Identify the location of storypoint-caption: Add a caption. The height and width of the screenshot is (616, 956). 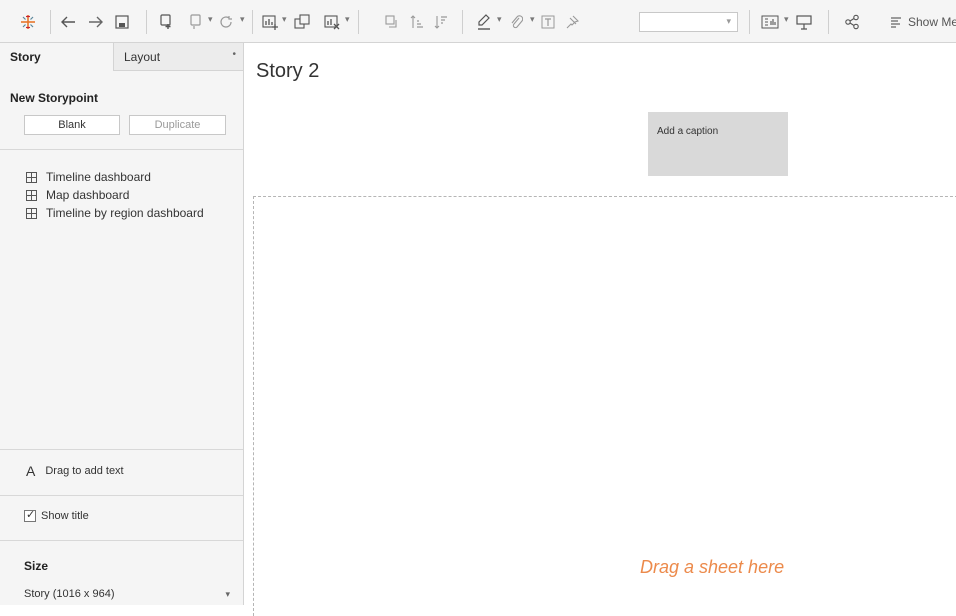
(718, 144).